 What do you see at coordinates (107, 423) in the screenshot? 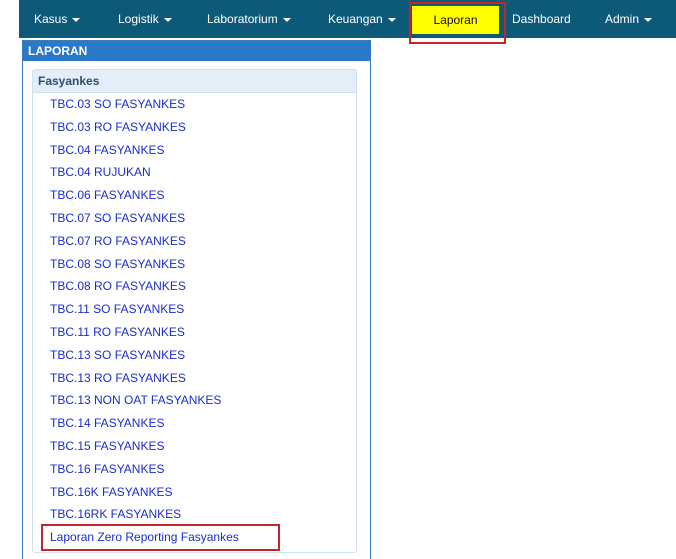
I see `report-link: TBC.14 FASYANKES` at bounding box center [107, 423].